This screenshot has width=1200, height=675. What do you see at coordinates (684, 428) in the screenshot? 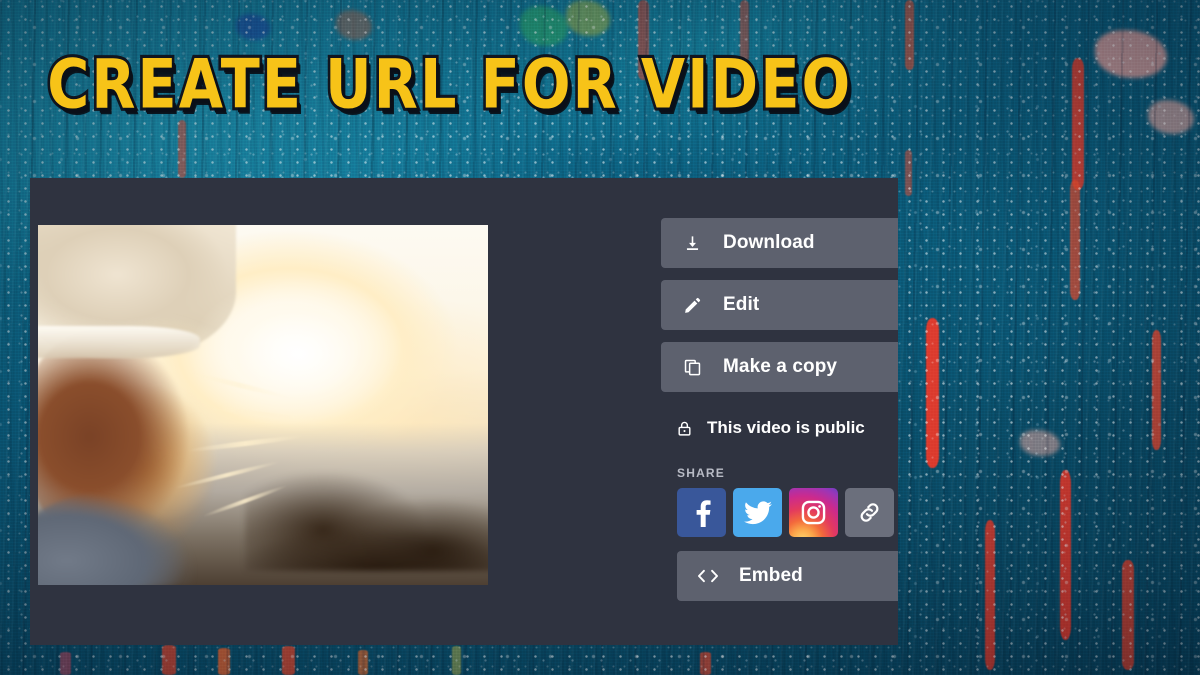
I see `lock-icon` at bounding box center [684, 428].